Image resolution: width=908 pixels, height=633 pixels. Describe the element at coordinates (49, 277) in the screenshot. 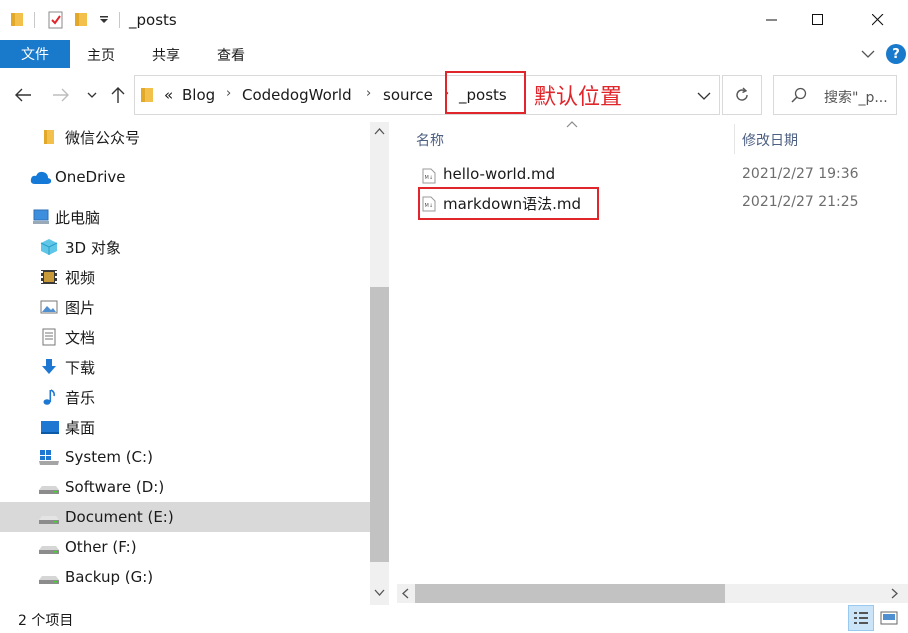

I see `video-icon` at that location.